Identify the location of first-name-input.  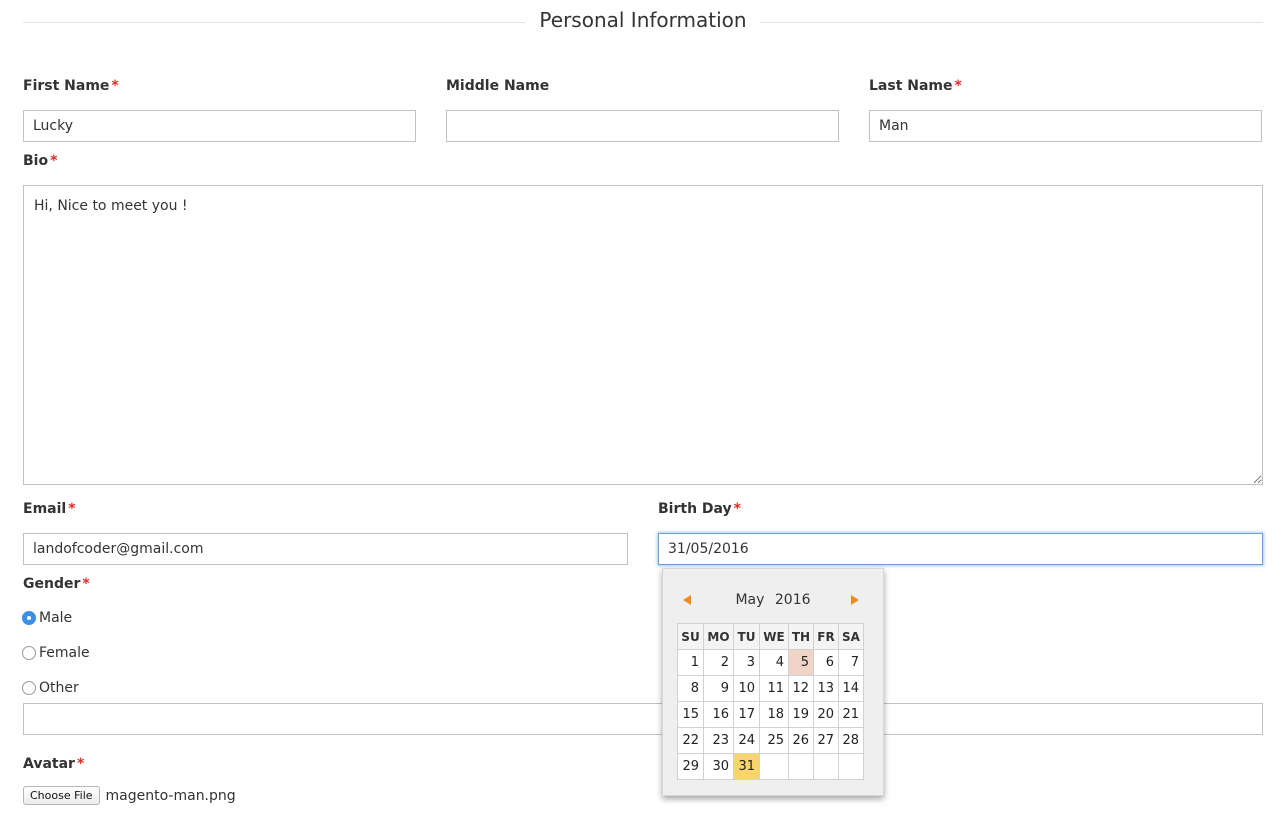
(219, 126).